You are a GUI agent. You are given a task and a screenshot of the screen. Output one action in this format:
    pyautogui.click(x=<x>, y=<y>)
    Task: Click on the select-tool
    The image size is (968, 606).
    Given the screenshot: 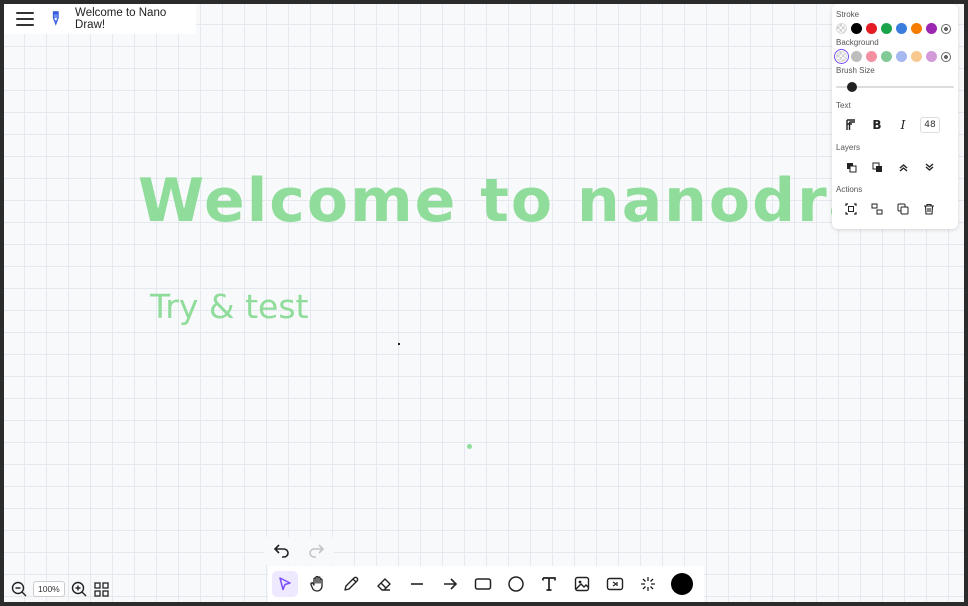 What is the action you would take?
    pyautogui.click(x=285, y=584)
    